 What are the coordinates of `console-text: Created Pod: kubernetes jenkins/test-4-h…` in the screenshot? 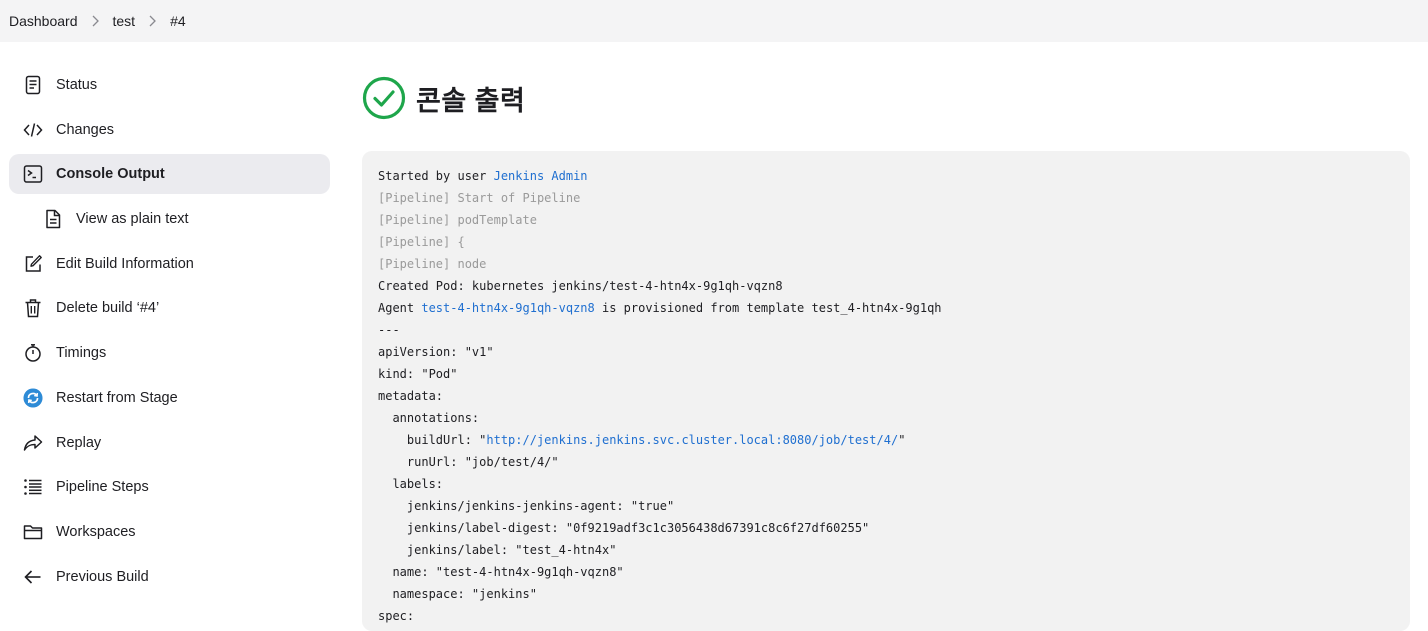 It's located at (580, 286).